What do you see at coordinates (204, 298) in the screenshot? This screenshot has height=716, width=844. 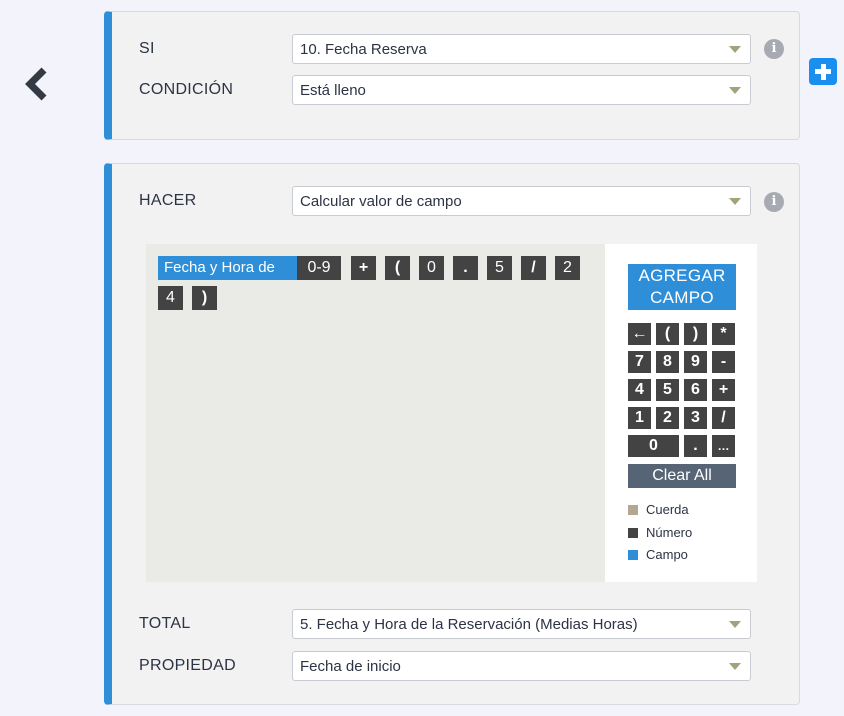 I see `formula-token: )` at bounding box center [204, 298].